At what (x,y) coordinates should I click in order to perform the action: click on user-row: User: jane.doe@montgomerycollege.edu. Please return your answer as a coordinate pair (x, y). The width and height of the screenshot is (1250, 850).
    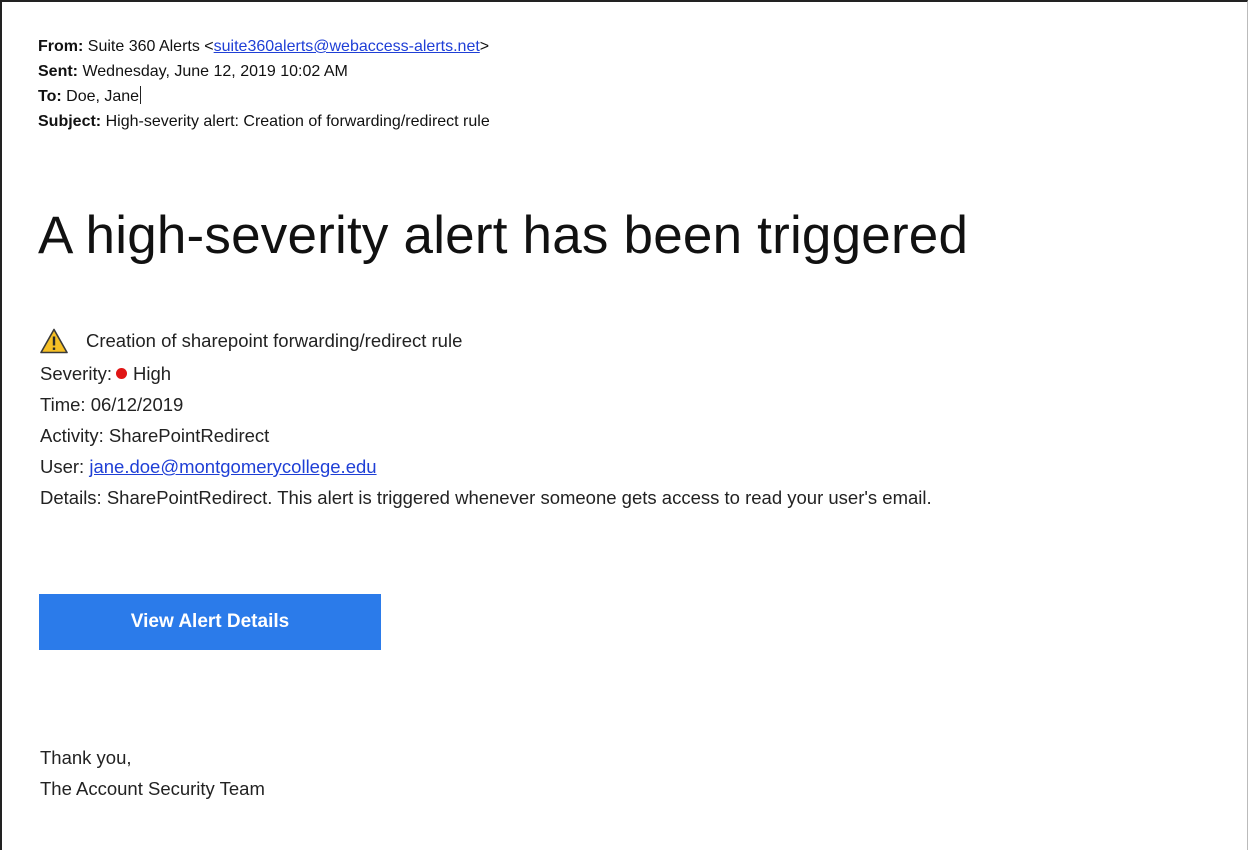
    Looking at the image, I should click on (486, 466).